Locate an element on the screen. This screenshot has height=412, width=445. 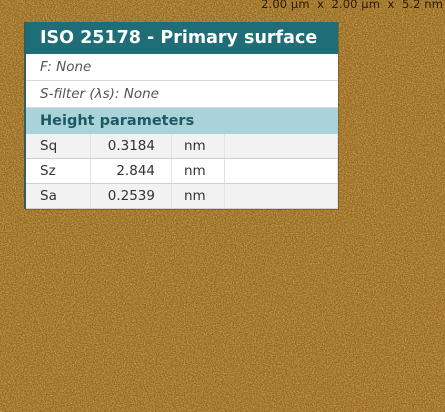
table-row: Sz 2.844 nm is located at coordinates (182, 171).